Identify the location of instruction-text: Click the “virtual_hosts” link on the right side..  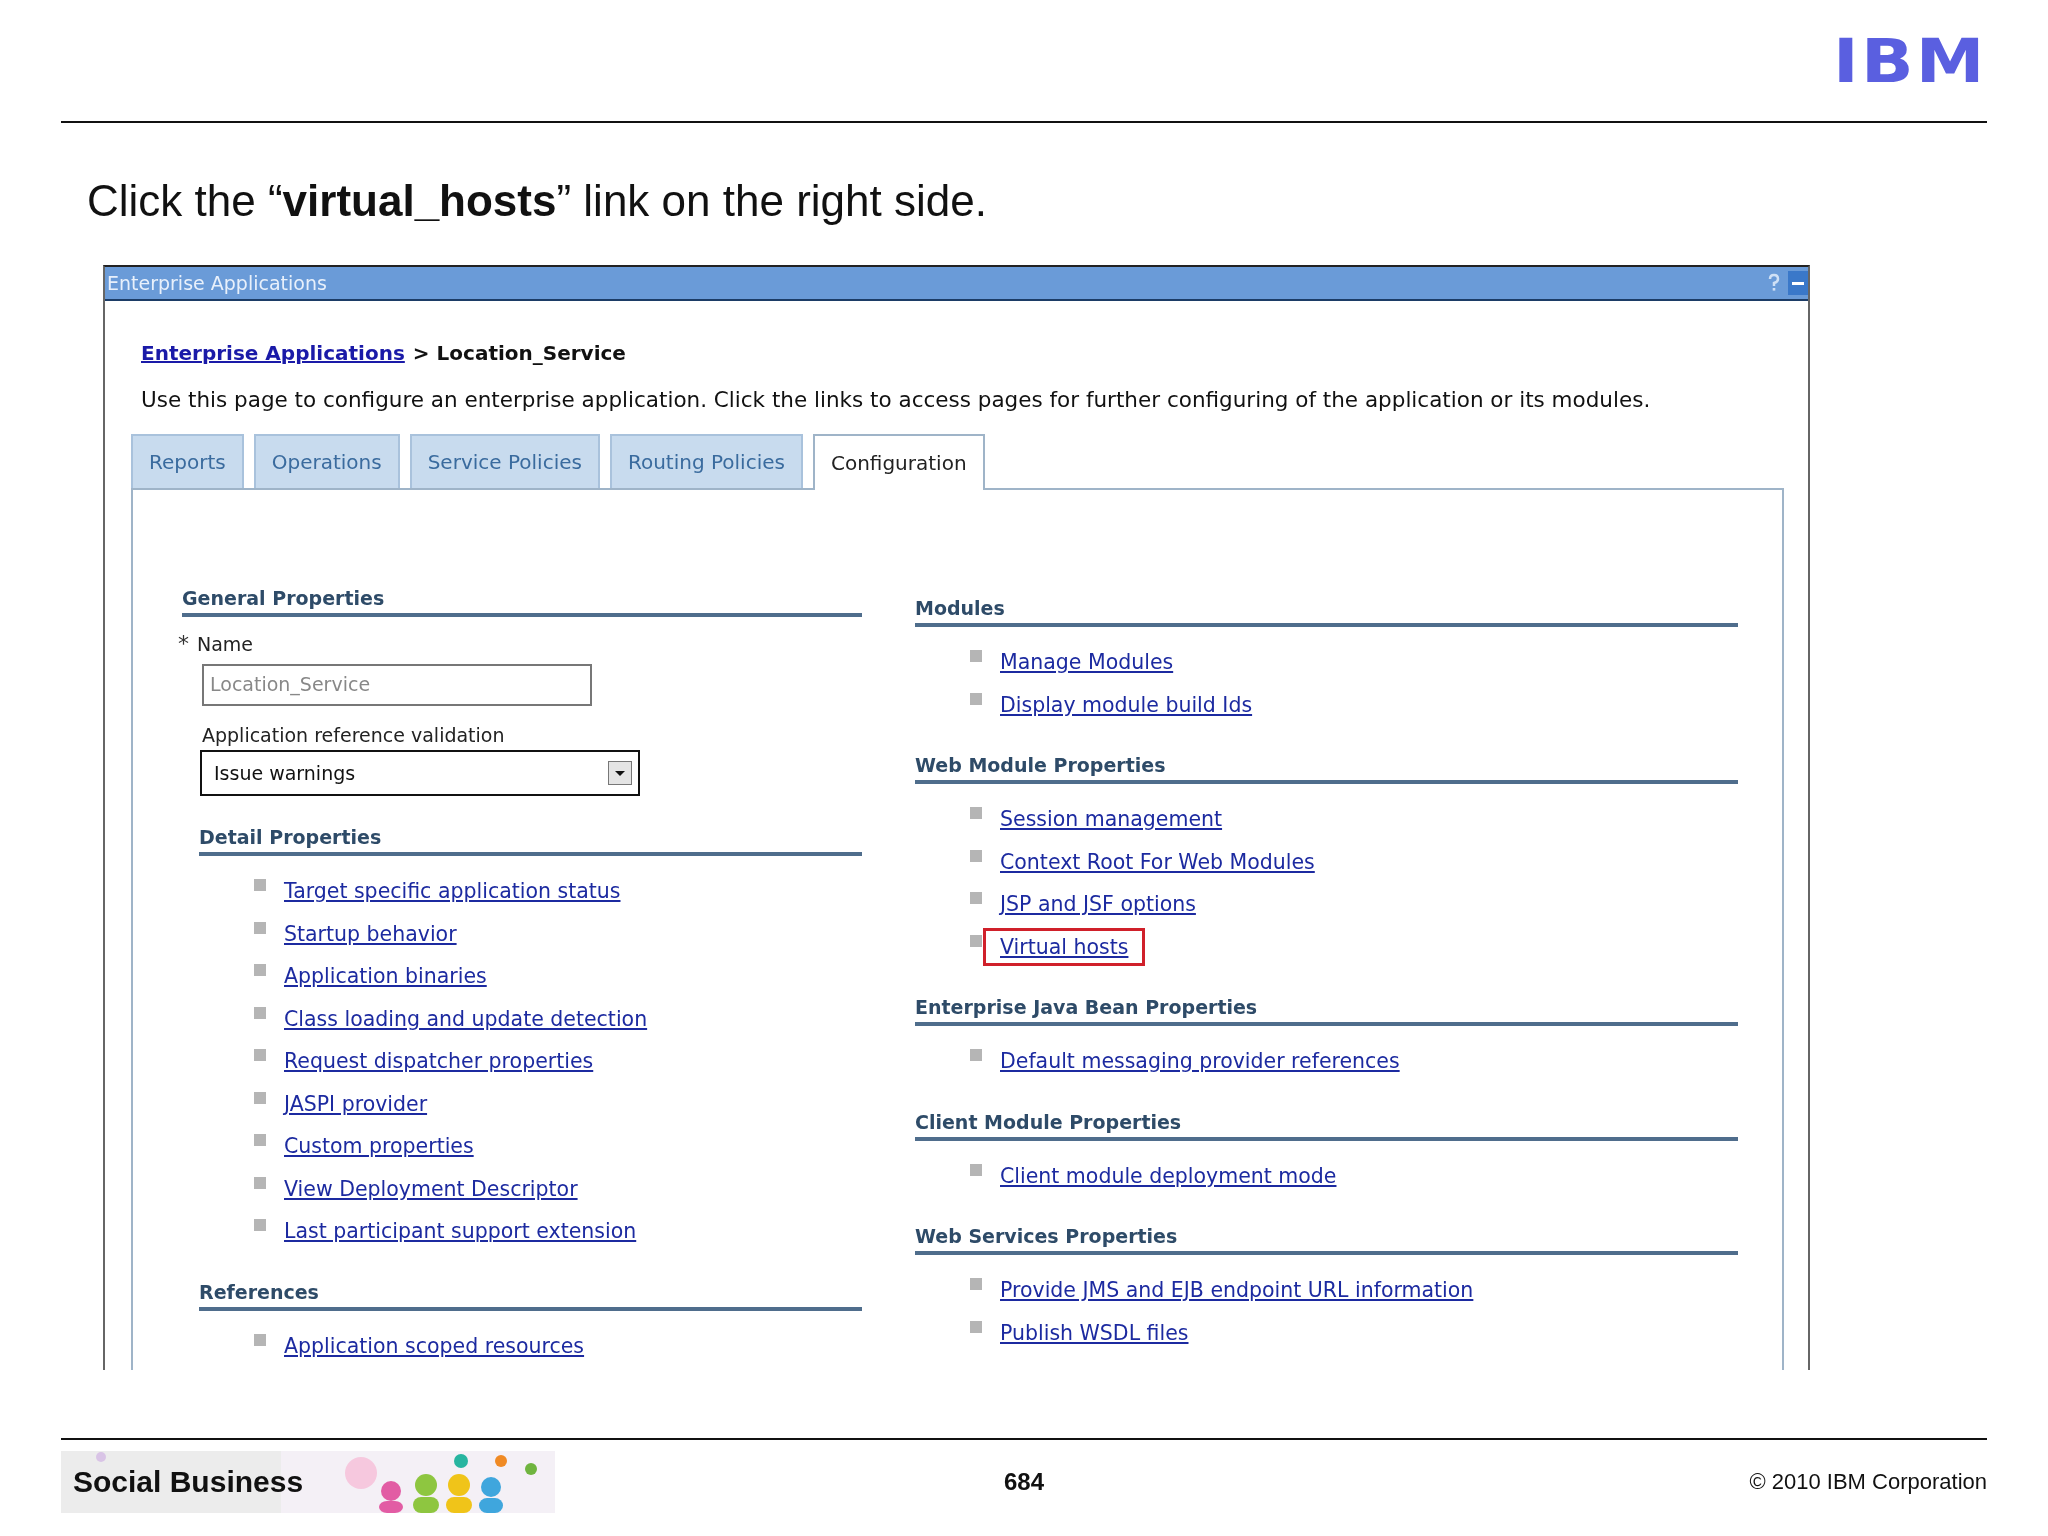
(537, 201).